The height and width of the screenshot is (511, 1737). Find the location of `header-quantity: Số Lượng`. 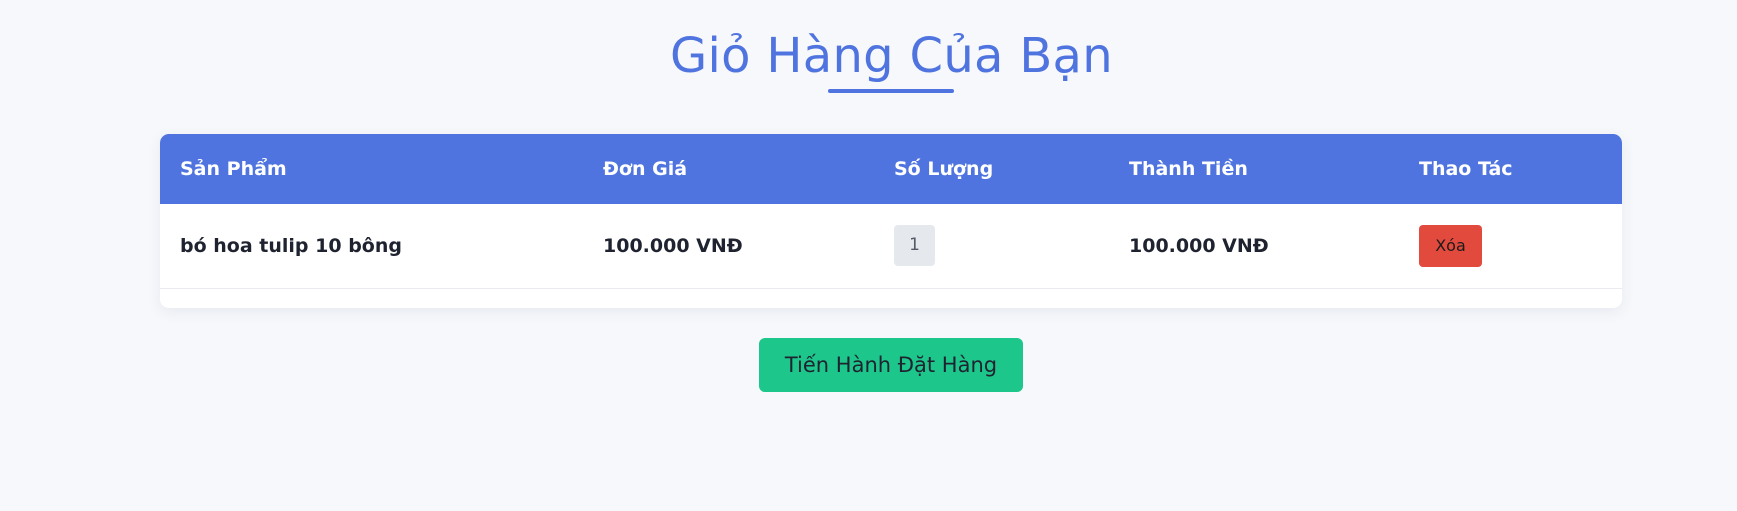

header-quantity: Số Lượng is located at coordinates (944, 169).